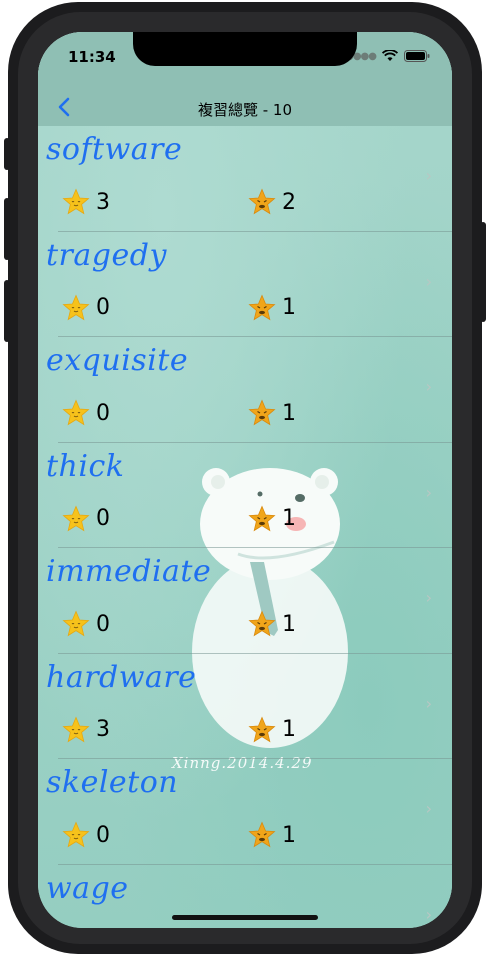 This screenshot has height=958, width=490. I want to click on word-label: wage, so click(87, 888).